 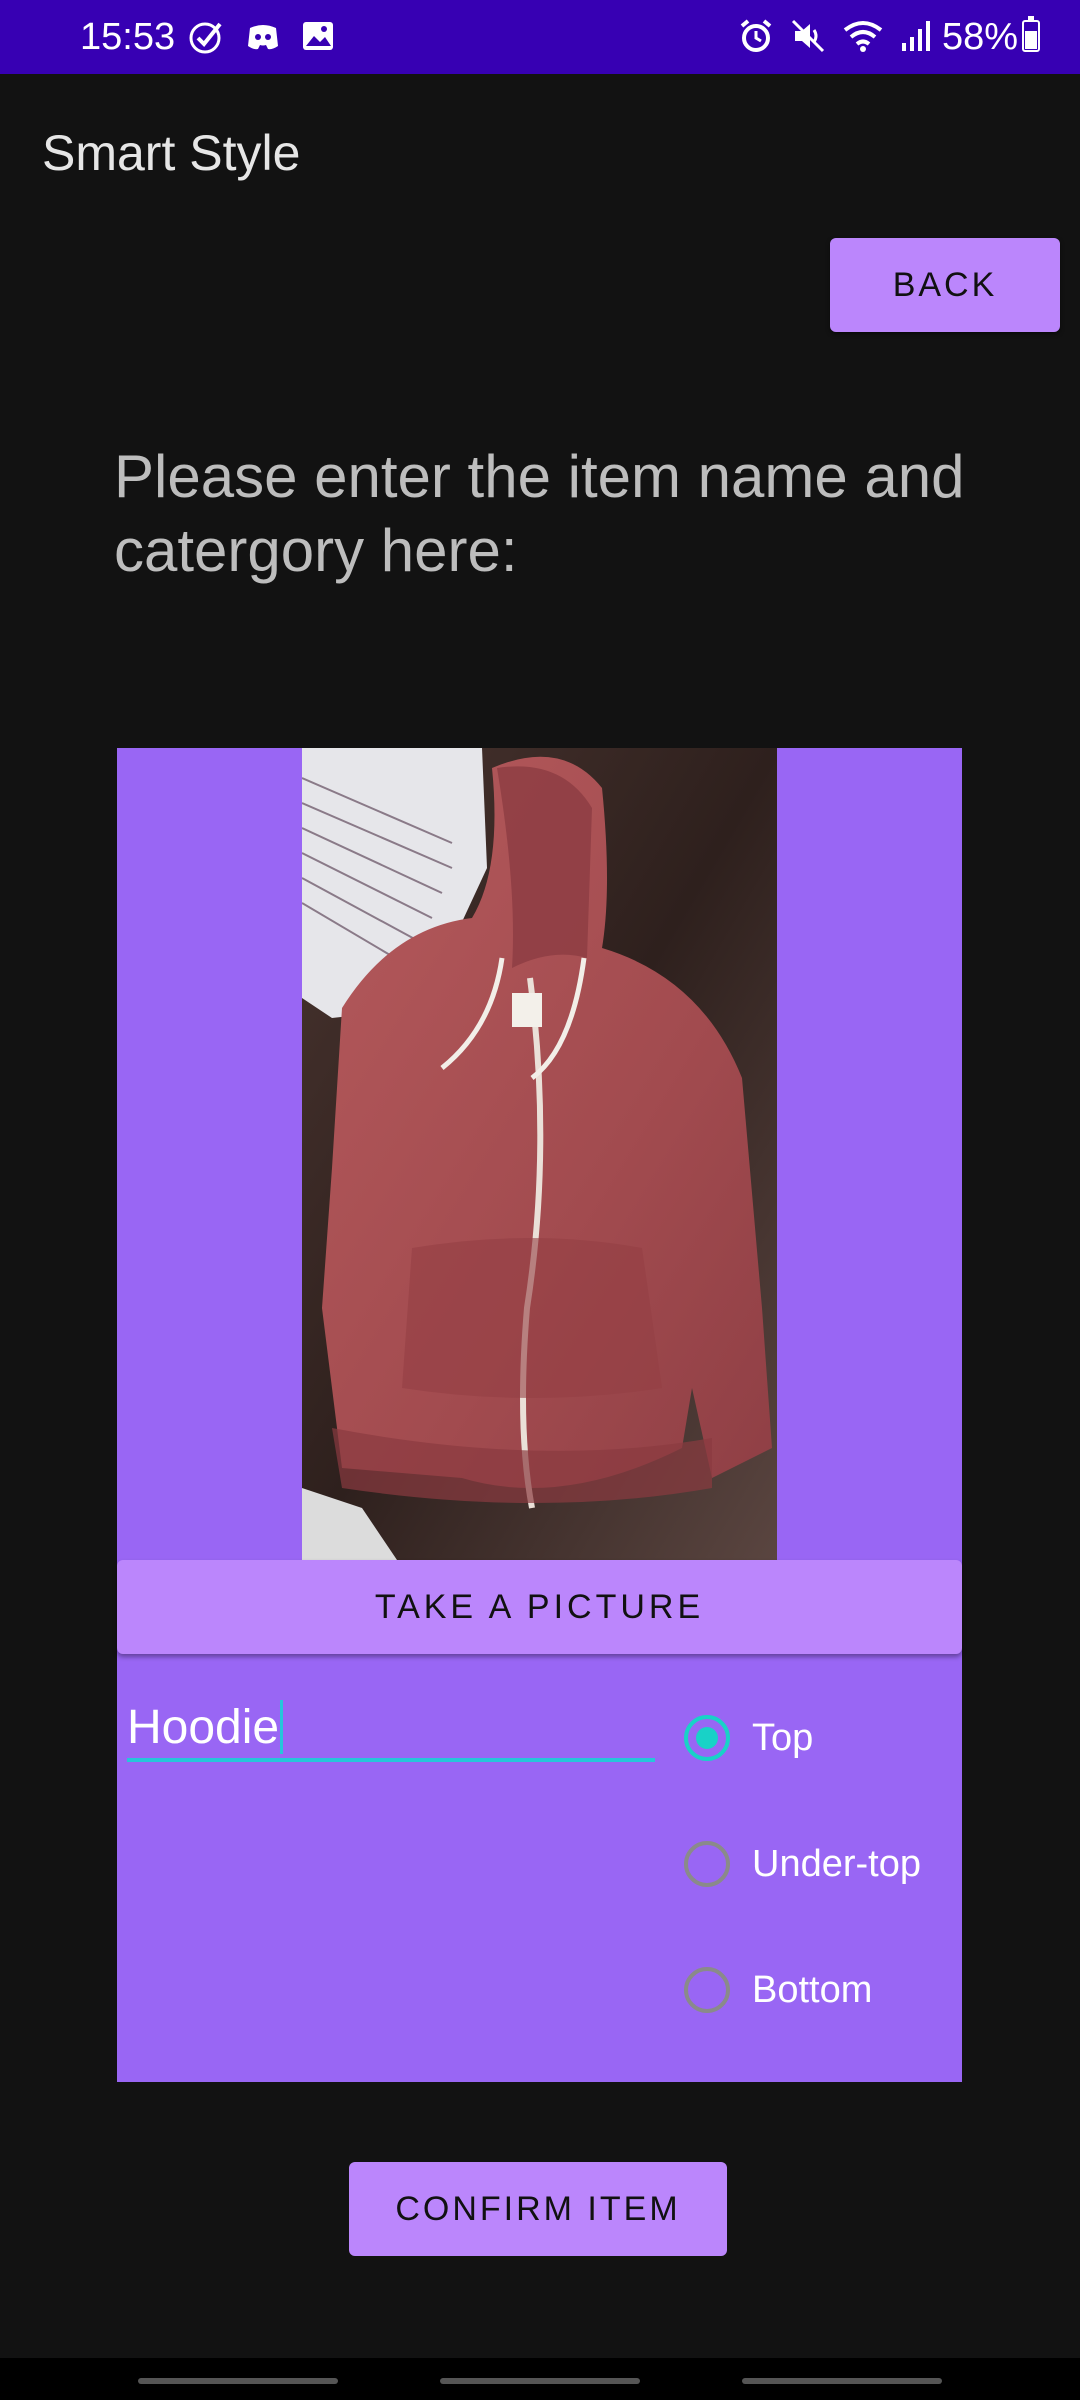 I want to click on app-title: Smart Style, so click(x=171, y=153).